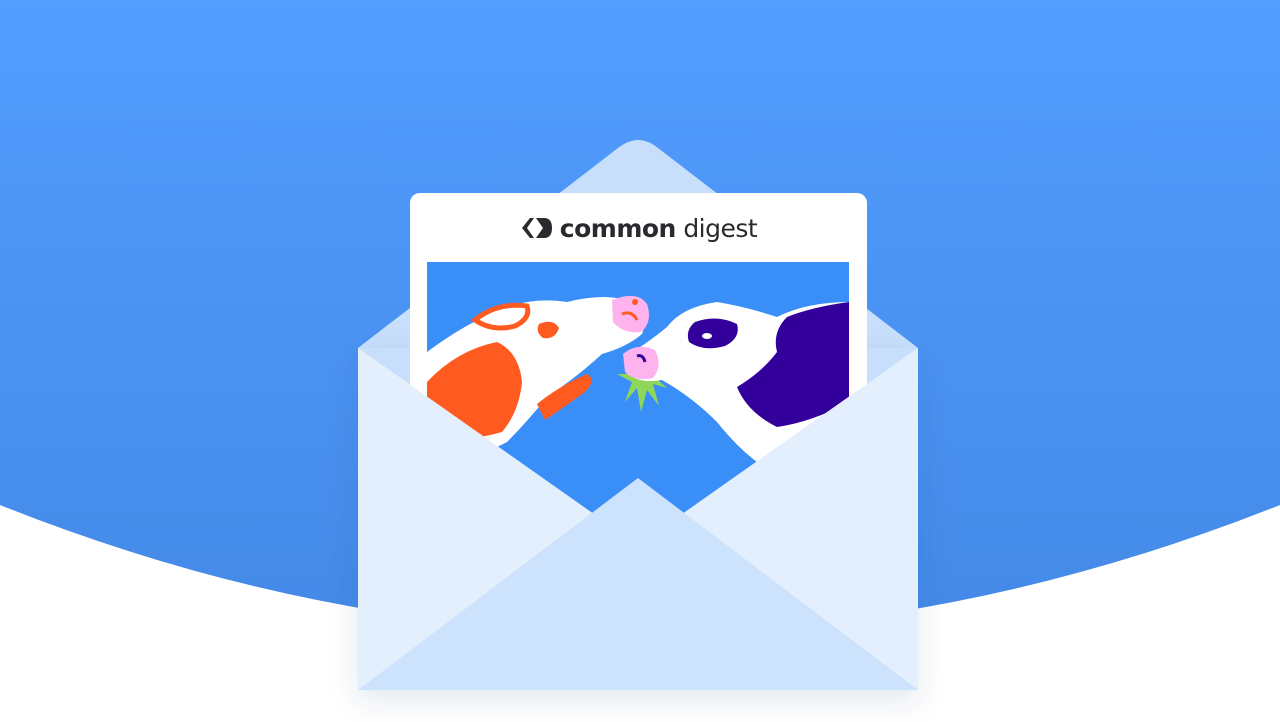 Image resolution: width=1280 pixels, height=722 pixels. I want to click on brand-wordmark: common digest, so click(658, 228).